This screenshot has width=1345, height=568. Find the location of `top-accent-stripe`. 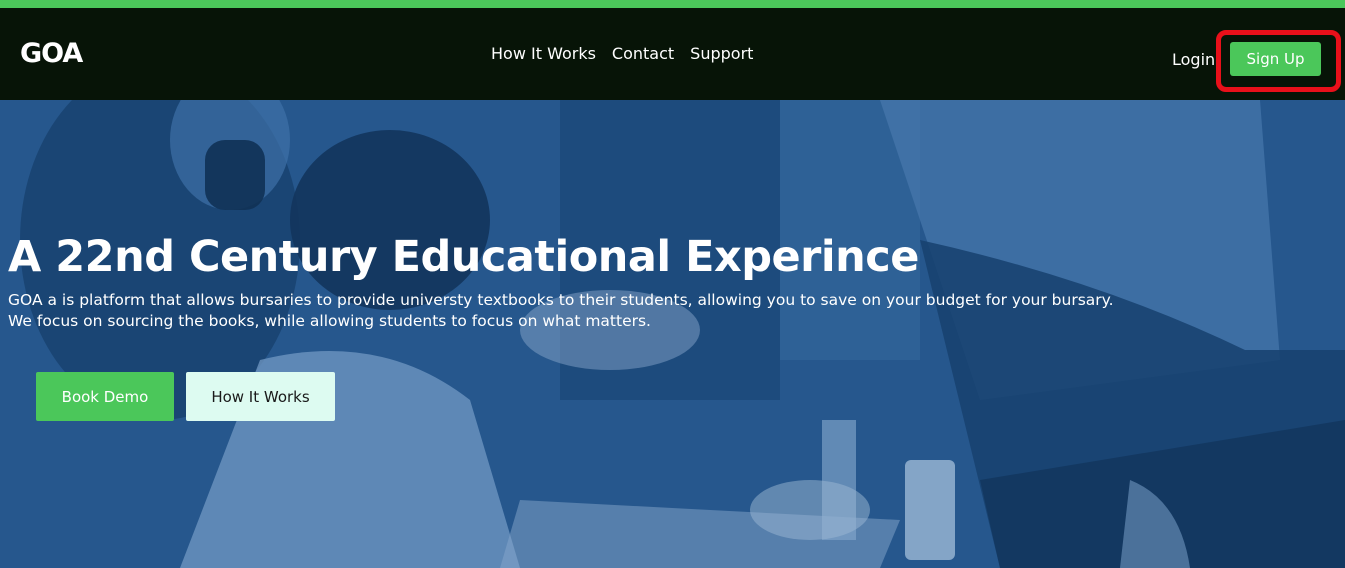

top-accent-stripe is located at coordinates (672, 4).